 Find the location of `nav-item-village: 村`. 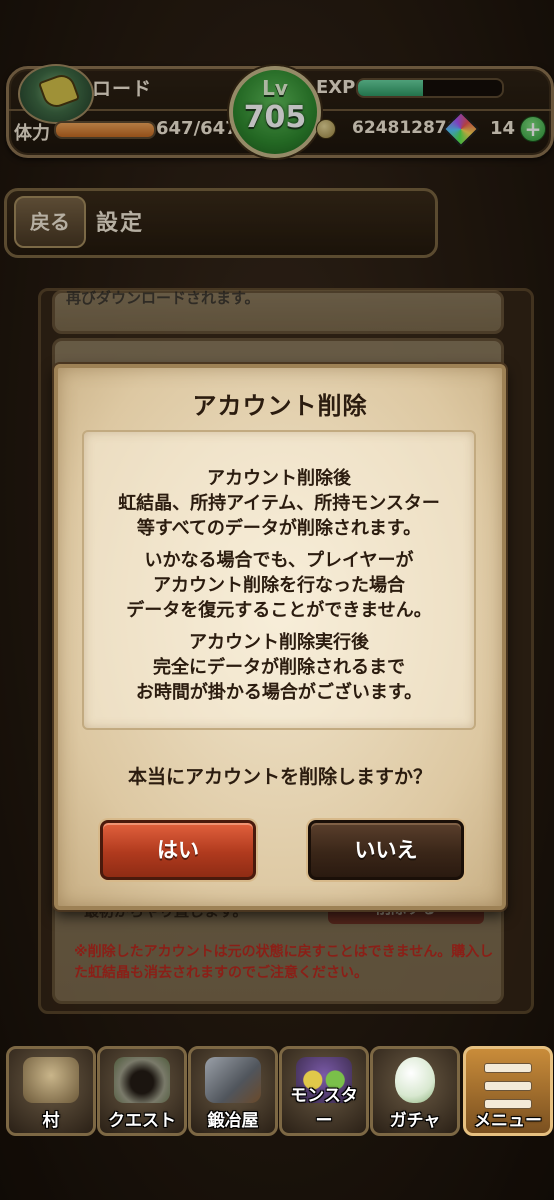

nav-item-village: 村 is located at coordinates (51, 1091).